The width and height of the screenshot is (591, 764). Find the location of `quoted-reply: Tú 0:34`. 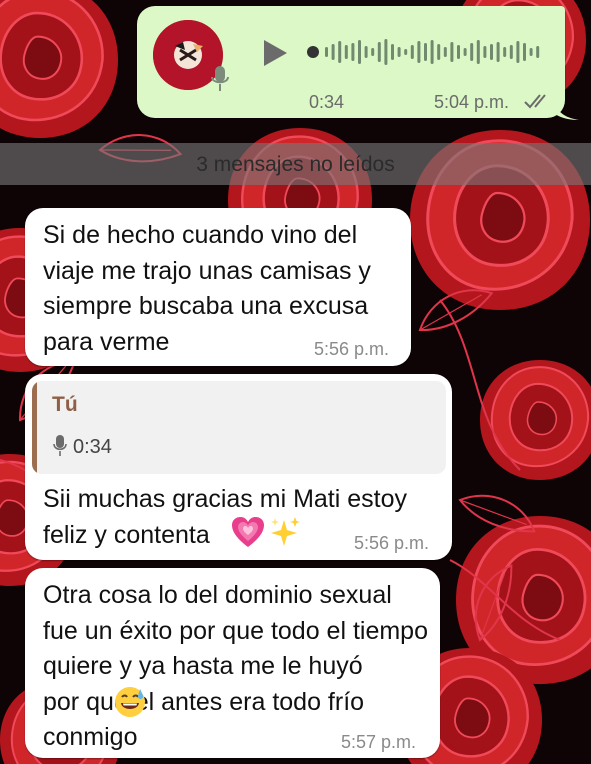

quoted-reply: Tú 0:34 is located at coordinates (239, 427).